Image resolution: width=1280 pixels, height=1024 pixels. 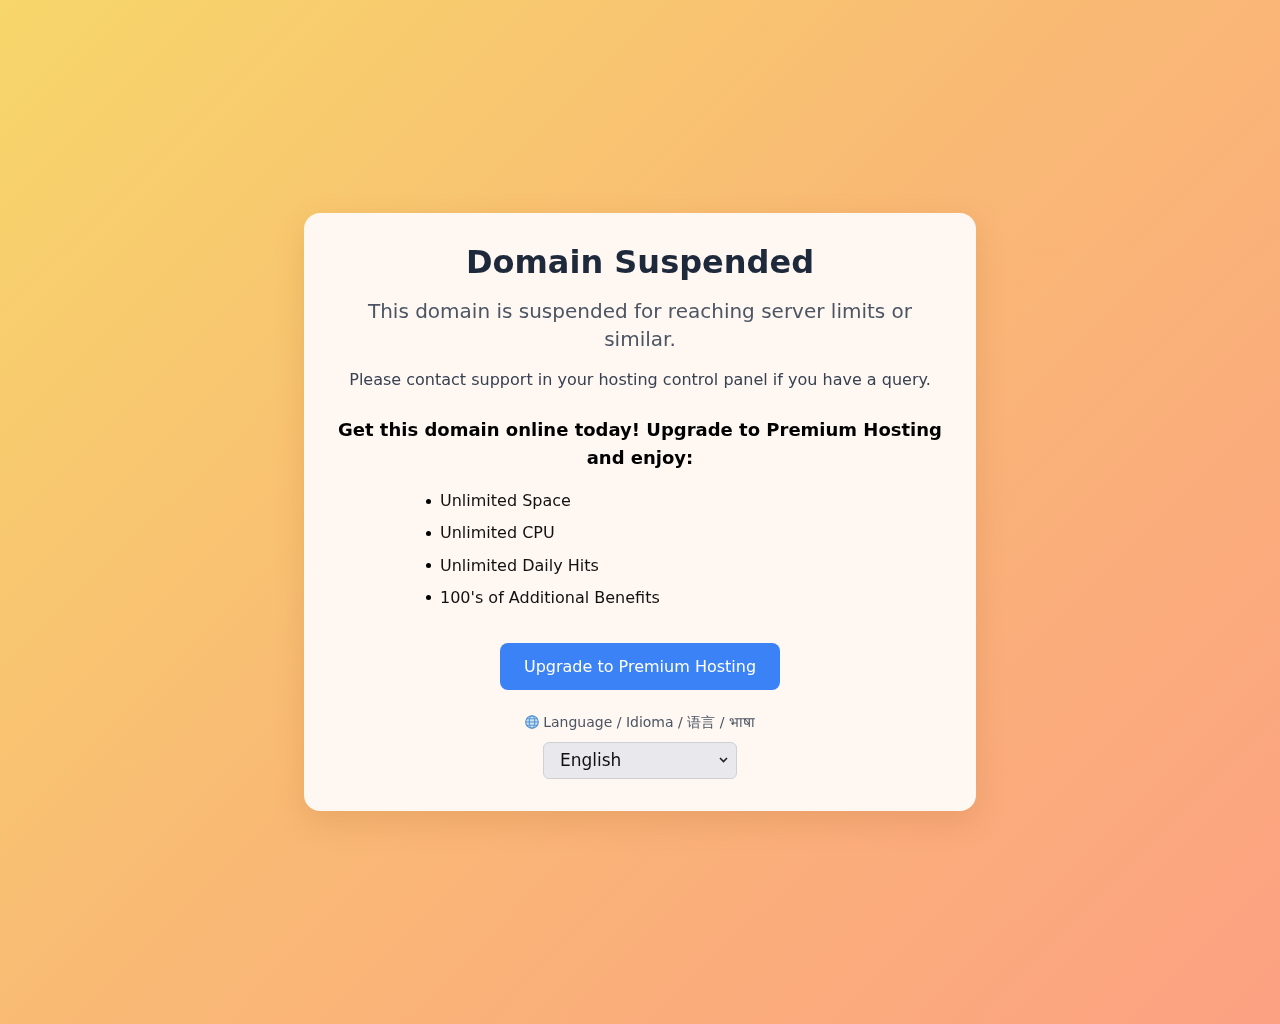 What do you see at coordinates (640, 666) in the screenshot?
I see `upgrade-button: Upgrade to Premium Hosting` at bounding box center [640, 666].